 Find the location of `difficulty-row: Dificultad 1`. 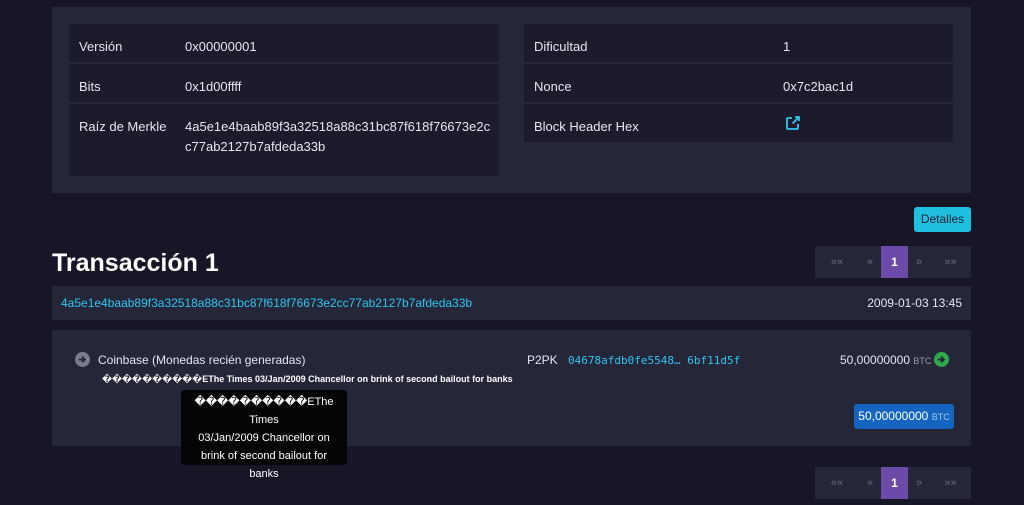

difficulty-row: Dificultad 1 is located at coordinates (738, 43).